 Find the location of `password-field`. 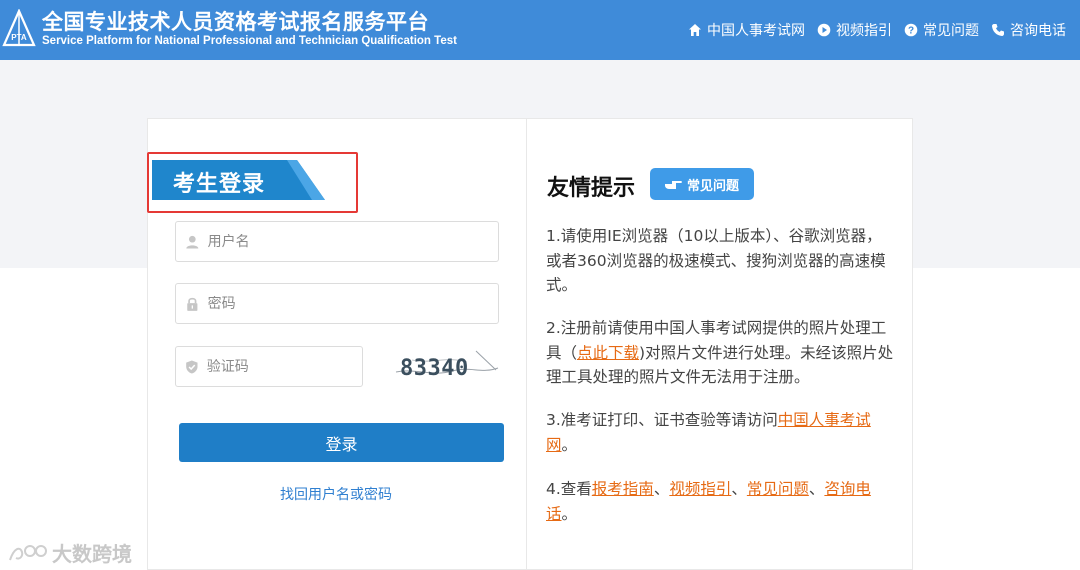

password-field is located at coordinates (337, 303).